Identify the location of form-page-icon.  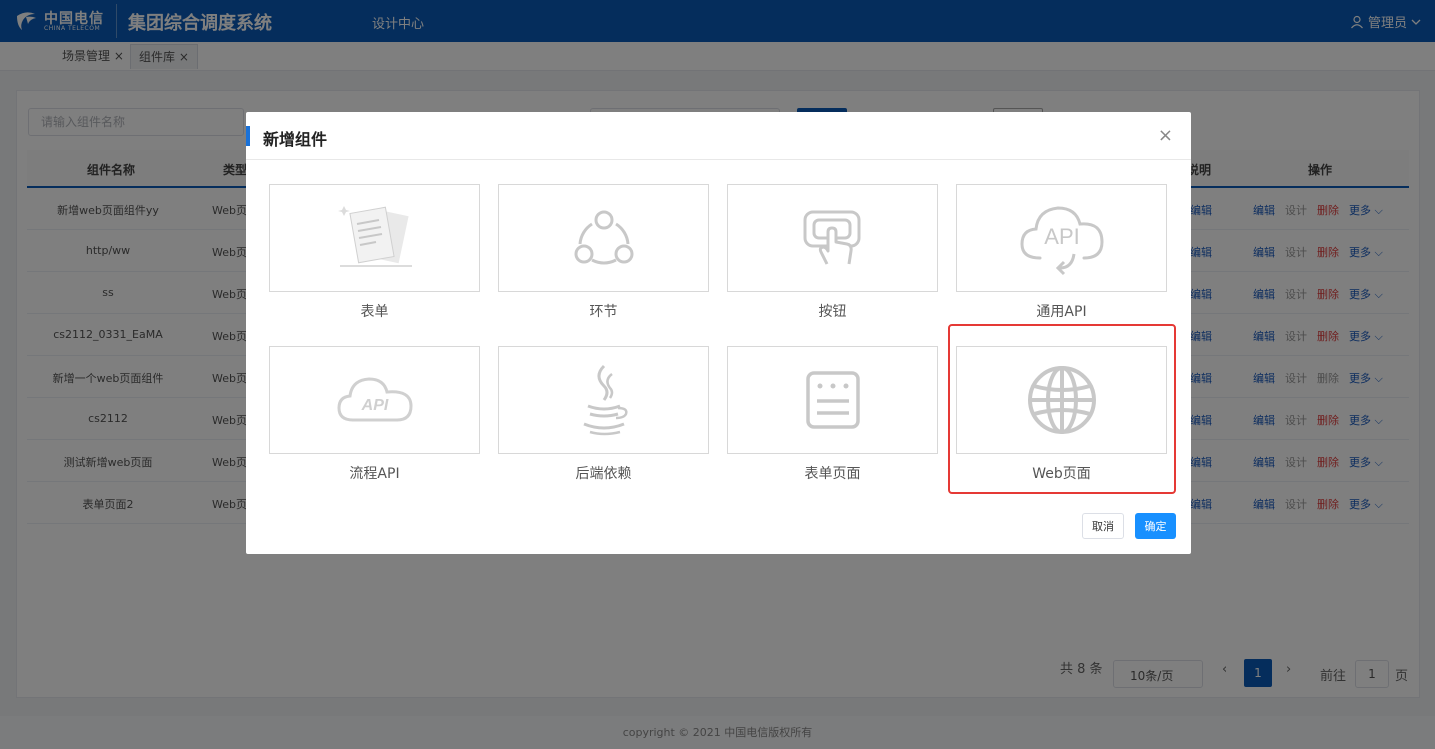
(832, 400).